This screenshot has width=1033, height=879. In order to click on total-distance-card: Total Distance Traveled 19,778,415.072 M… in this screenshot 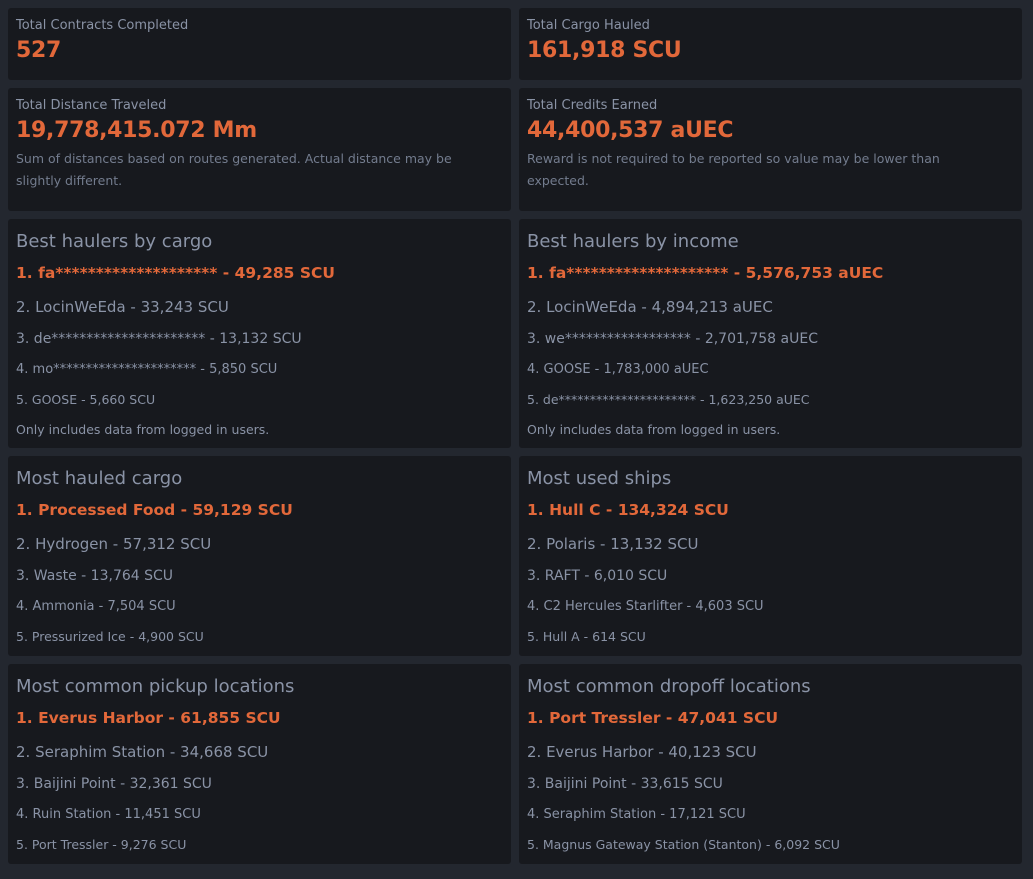, I will do `click(259, 149)`.